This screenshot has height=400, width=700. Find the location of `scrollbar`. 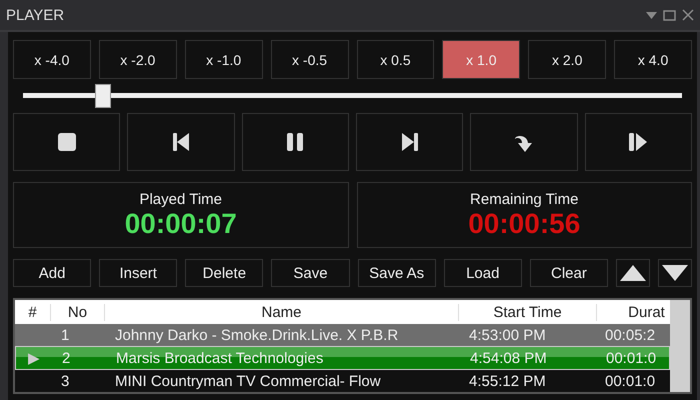

scrollbar is located at coordinates (680, 346).